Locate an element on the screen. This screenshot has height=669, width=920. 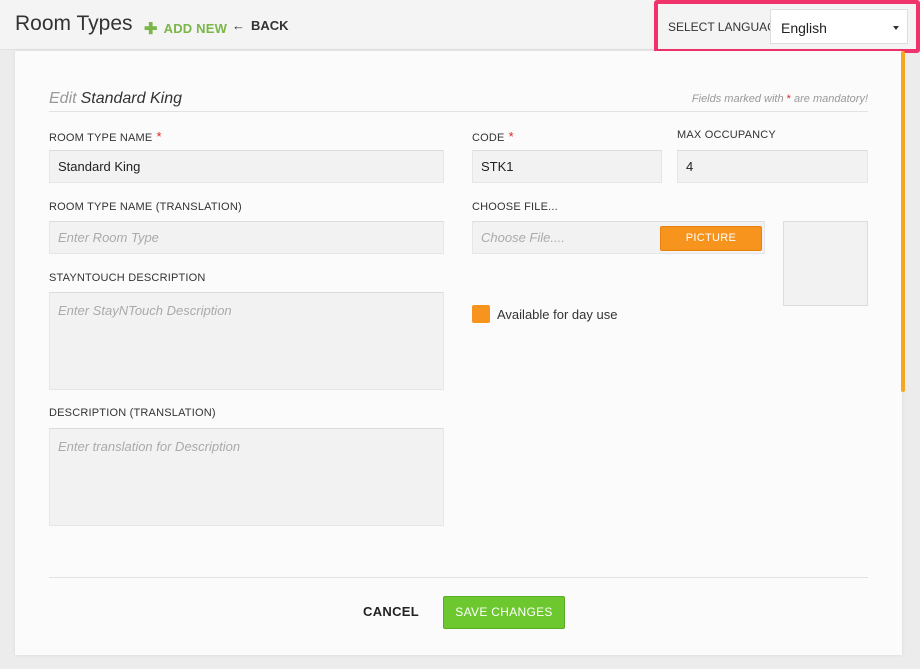
language-selector-panel: SELECT LANGUAGE English is located at coordinates (787, 26).